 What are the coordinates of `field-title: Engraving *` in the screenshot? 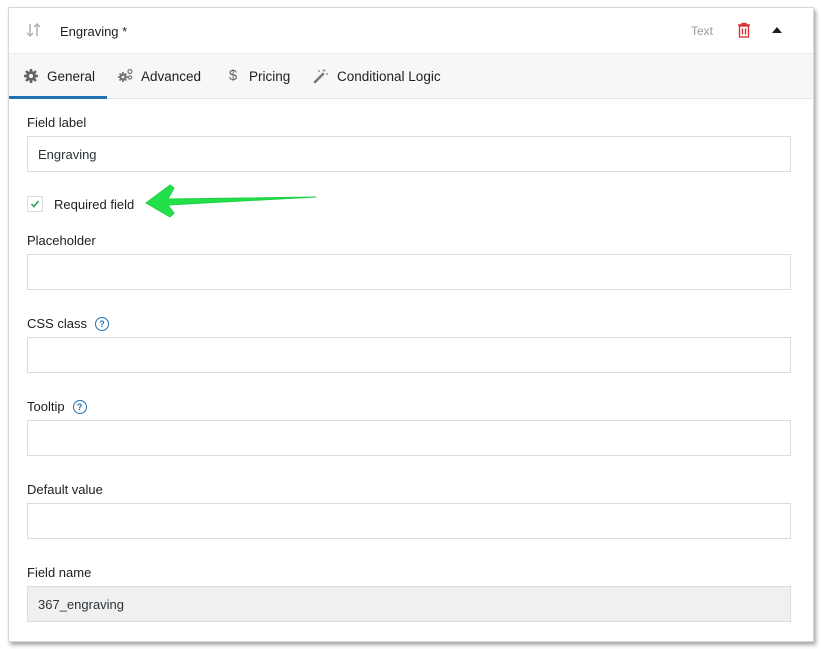 It's located at (94, 31).